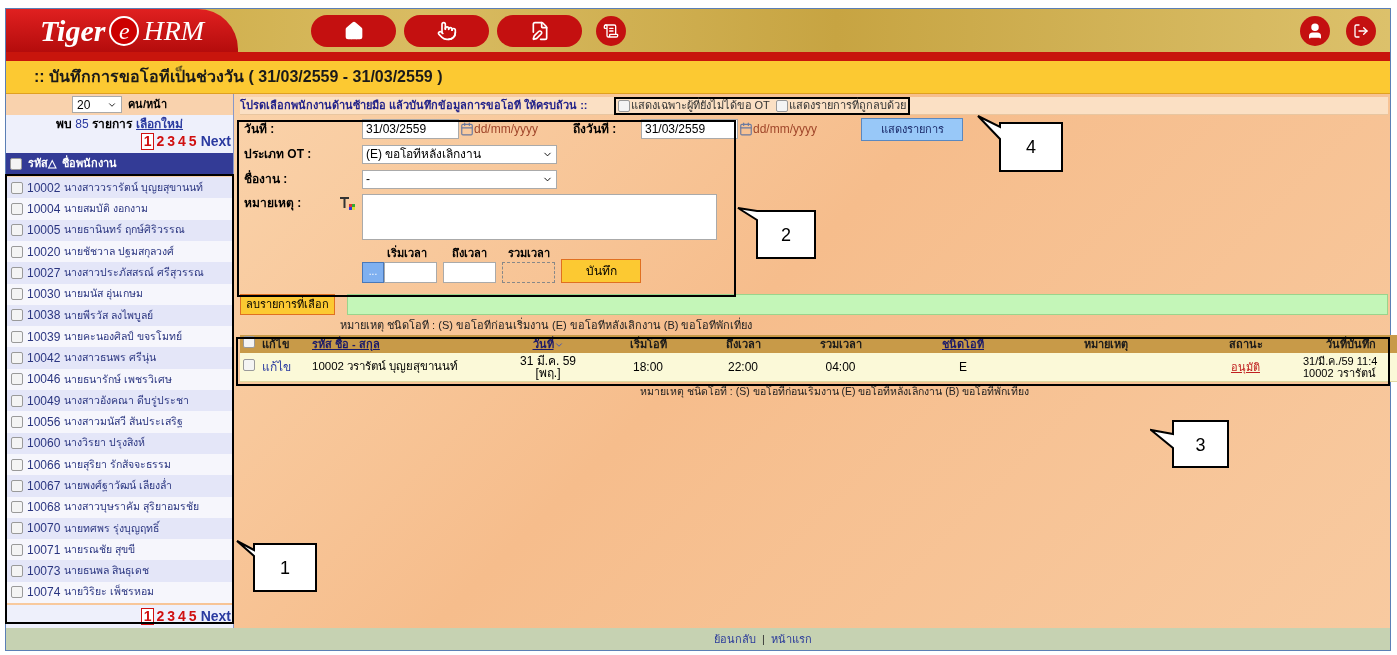  What do you see at coordinates (539, 30) in the screenshot?
I see `notepad-button` at bounding box center [539, 30].